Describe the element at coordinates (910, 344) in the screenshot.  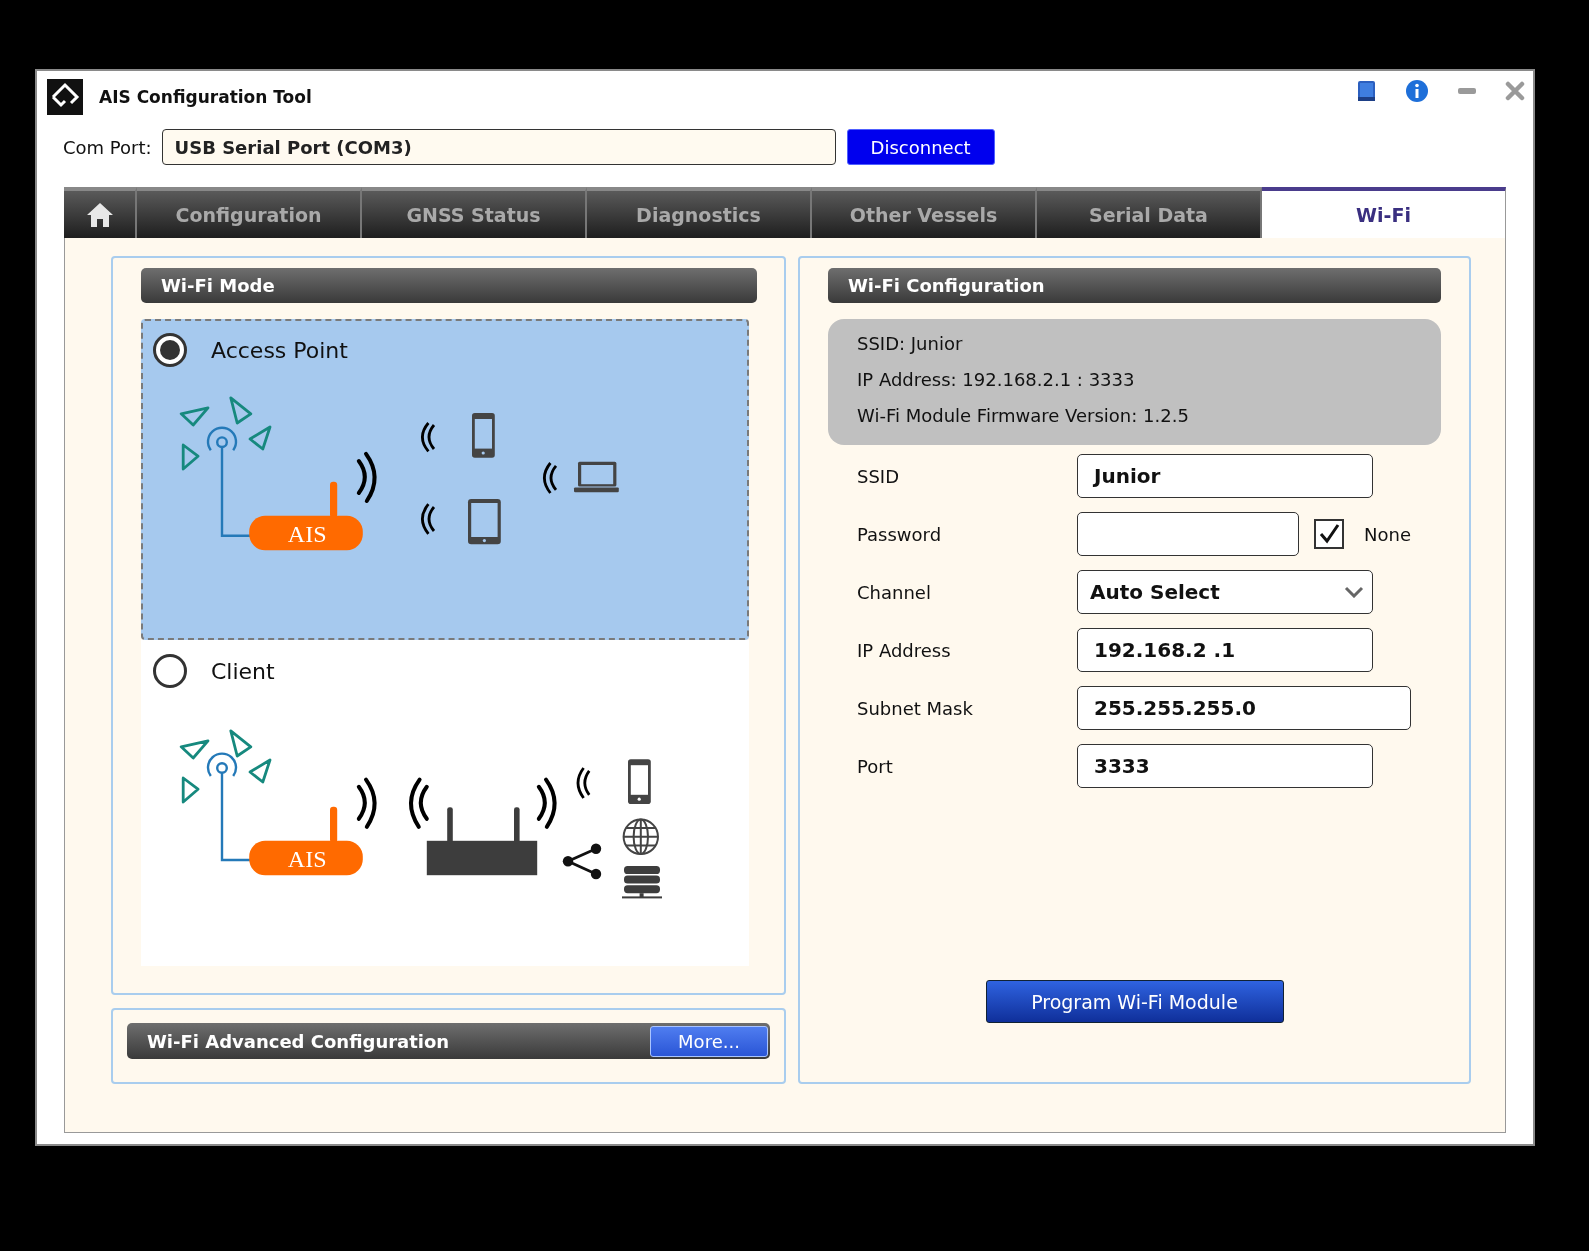
I see `status-info-line: SSID: Junior` at that location.